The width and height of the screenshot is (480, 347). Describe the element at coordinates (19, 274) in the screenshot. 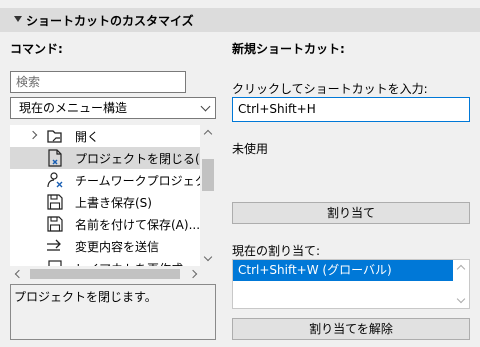

I see `scroll-left-icon` at that location.